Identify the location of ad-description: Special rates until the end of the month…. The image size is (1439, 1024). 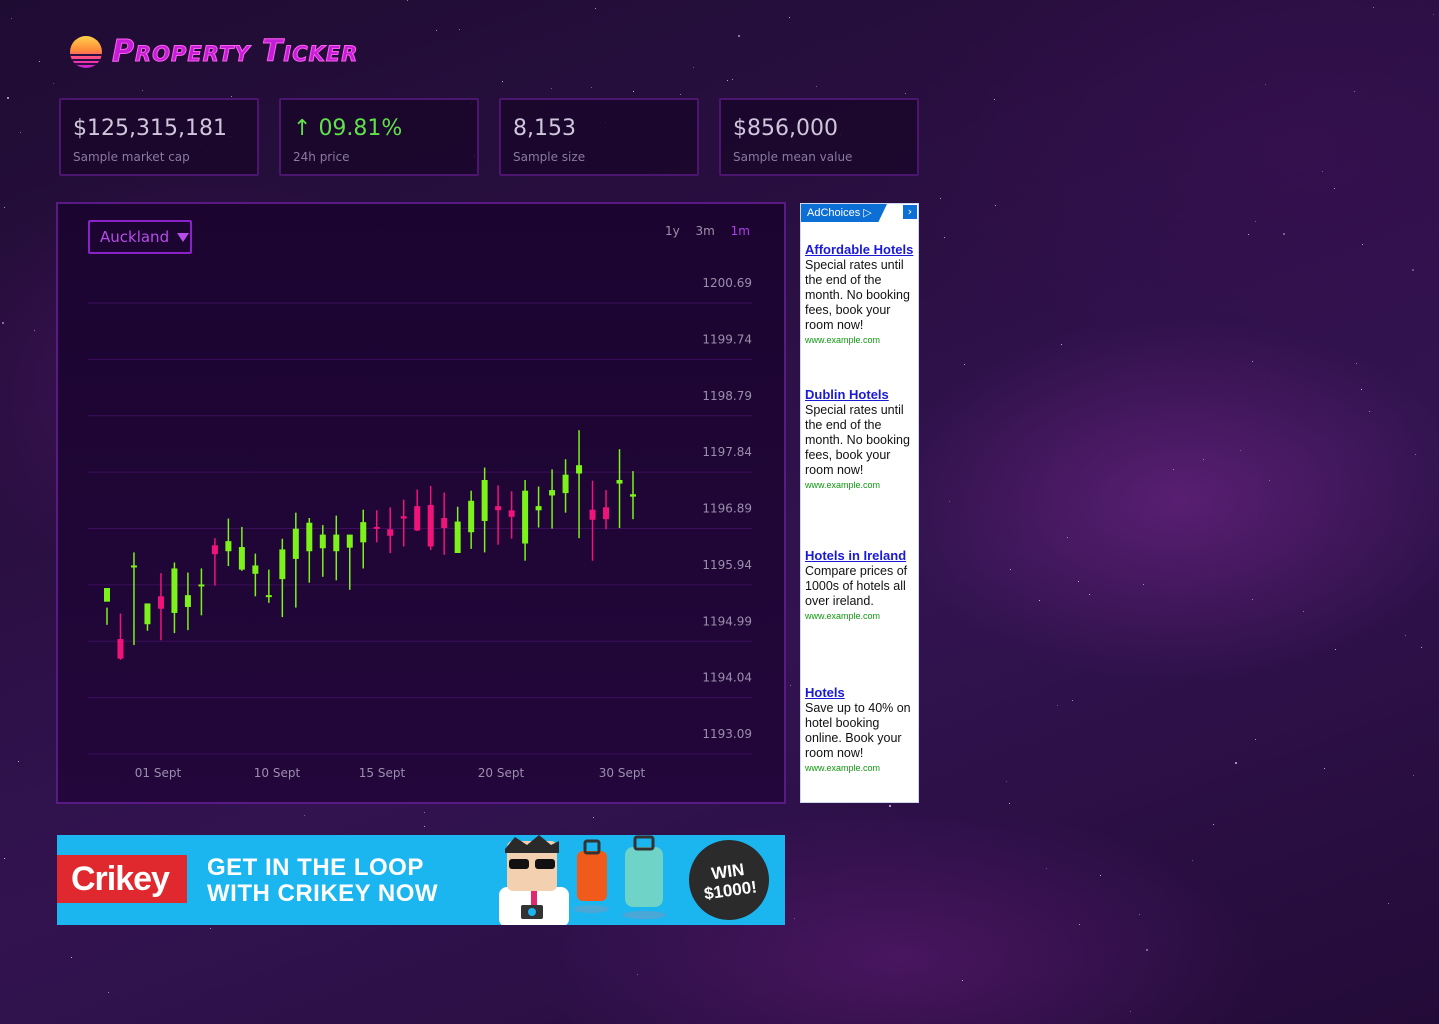
(857, 295).